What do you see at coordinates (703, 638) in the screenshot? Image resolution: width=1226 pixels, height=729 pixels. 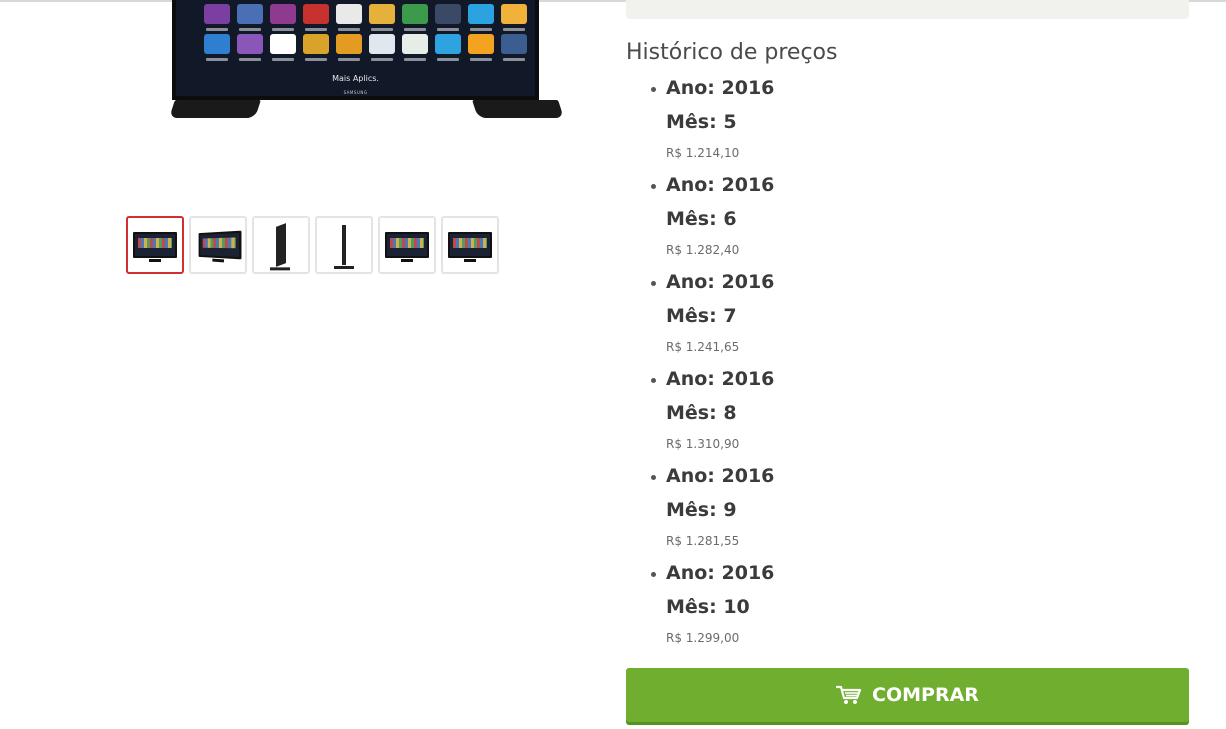 I see `history-price: R$ 1.299,00` at bounding box center [703, 638].